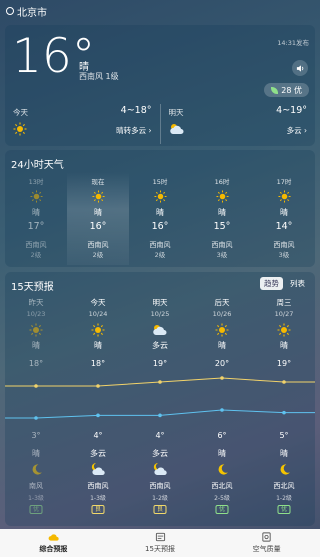 This screenshot has height=557, width=320. I want to click on tab-15day-forecast: 15天预报, so click(160, 543).